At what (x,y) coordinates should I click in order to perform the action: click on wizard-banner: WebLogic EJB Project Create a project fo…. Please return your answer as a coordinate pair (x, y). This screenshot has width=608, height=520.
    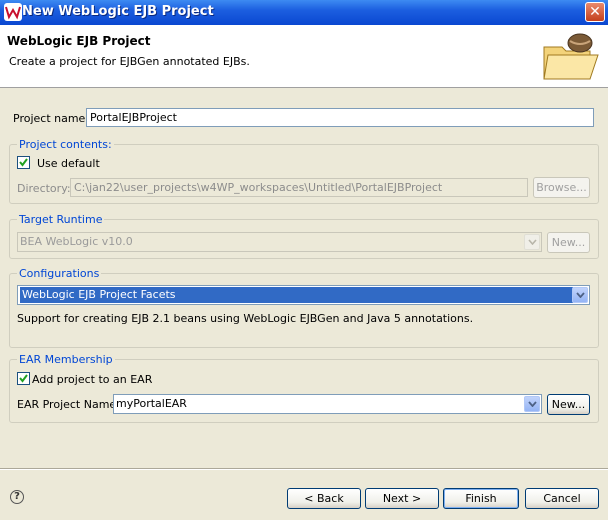
    Looking at the image, I should click on (304, 56).